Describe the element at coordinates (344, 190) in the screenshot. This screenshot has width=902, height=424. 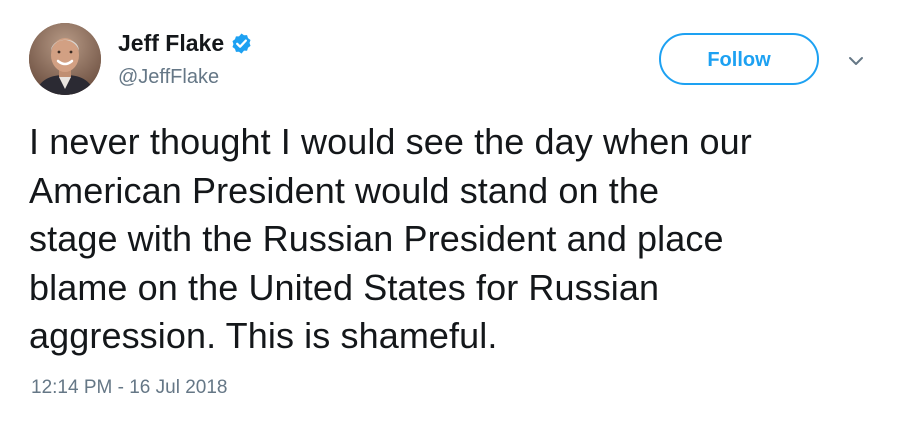
I see `tweet-text-line: American President would stand on the` at that location.